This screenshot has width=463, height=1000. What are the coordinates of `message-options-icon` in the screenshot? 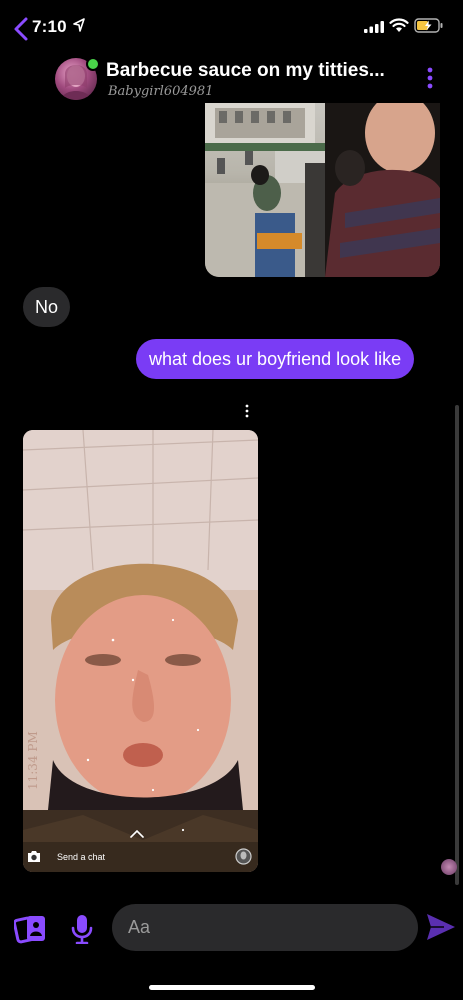 It's located at (247, 411).